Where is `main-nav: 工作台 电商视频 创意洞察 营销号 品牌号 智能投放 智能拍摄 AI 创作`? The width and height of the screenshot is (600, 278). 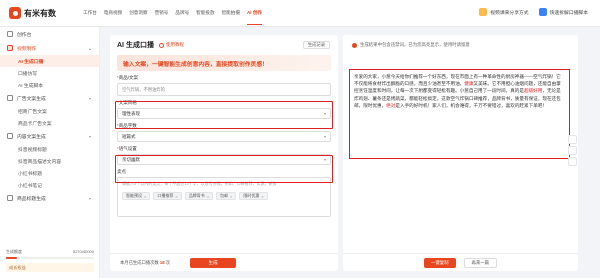
main-nav: 工作台 电商视频 创意洞察 营销号 品牌号 智能投放 智能拍摄 AI 创作 is located at coordinates (176, 17).